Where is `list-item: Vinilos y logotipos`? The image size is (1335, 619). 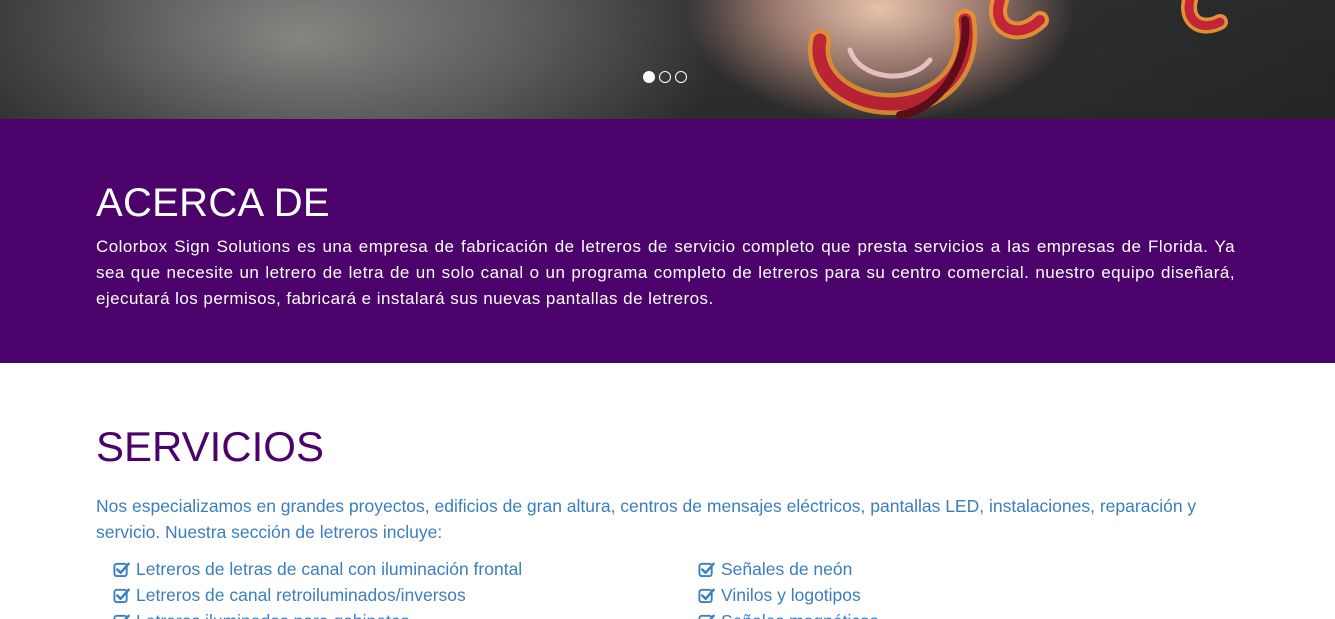
list-item: Vinilos y logotipos is located at coordinates (788, 595).